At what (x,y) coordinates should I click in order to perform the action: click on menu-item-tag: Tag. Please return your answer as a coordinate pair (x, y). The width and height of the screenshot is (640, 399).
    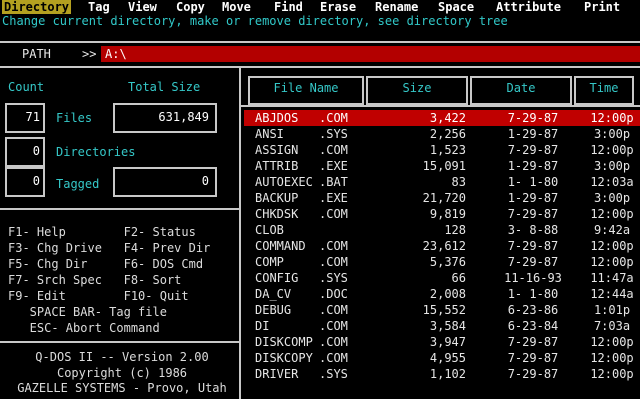
    Looking at the image, I should click on (99, 7).